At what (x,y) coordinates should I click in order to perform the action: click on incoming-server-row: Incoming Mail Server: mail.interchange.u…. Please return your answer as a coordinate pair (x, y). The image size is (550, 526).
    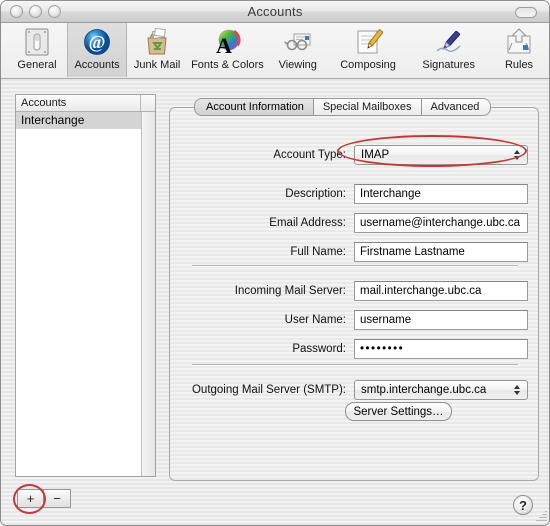
    Looking at the image, I should click on (354, 291).